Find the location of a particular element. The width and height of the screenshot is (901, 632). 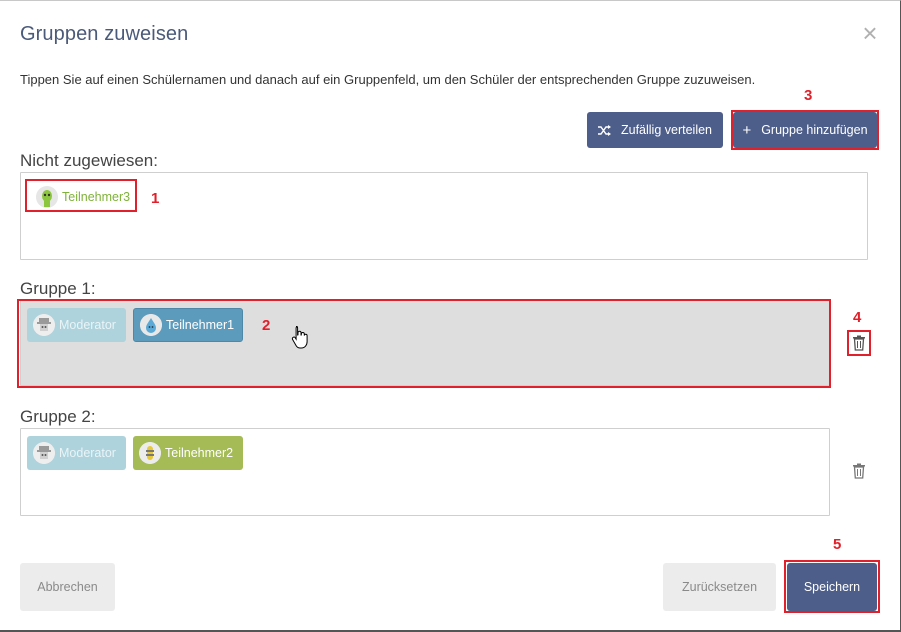

group-1-label: Gruppe 1: is located at coordinates (58, 288).